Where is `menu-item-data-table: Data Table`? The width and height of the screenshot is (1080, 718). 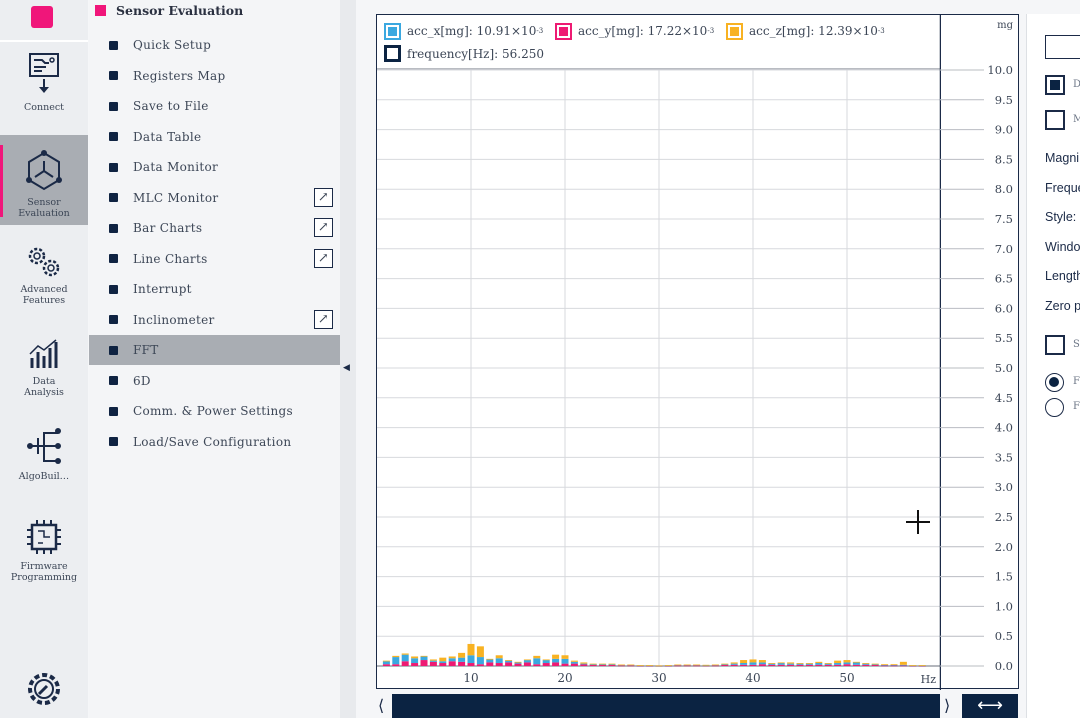
menu-item-data-table: Data Table is located at coordinates (214, 137).